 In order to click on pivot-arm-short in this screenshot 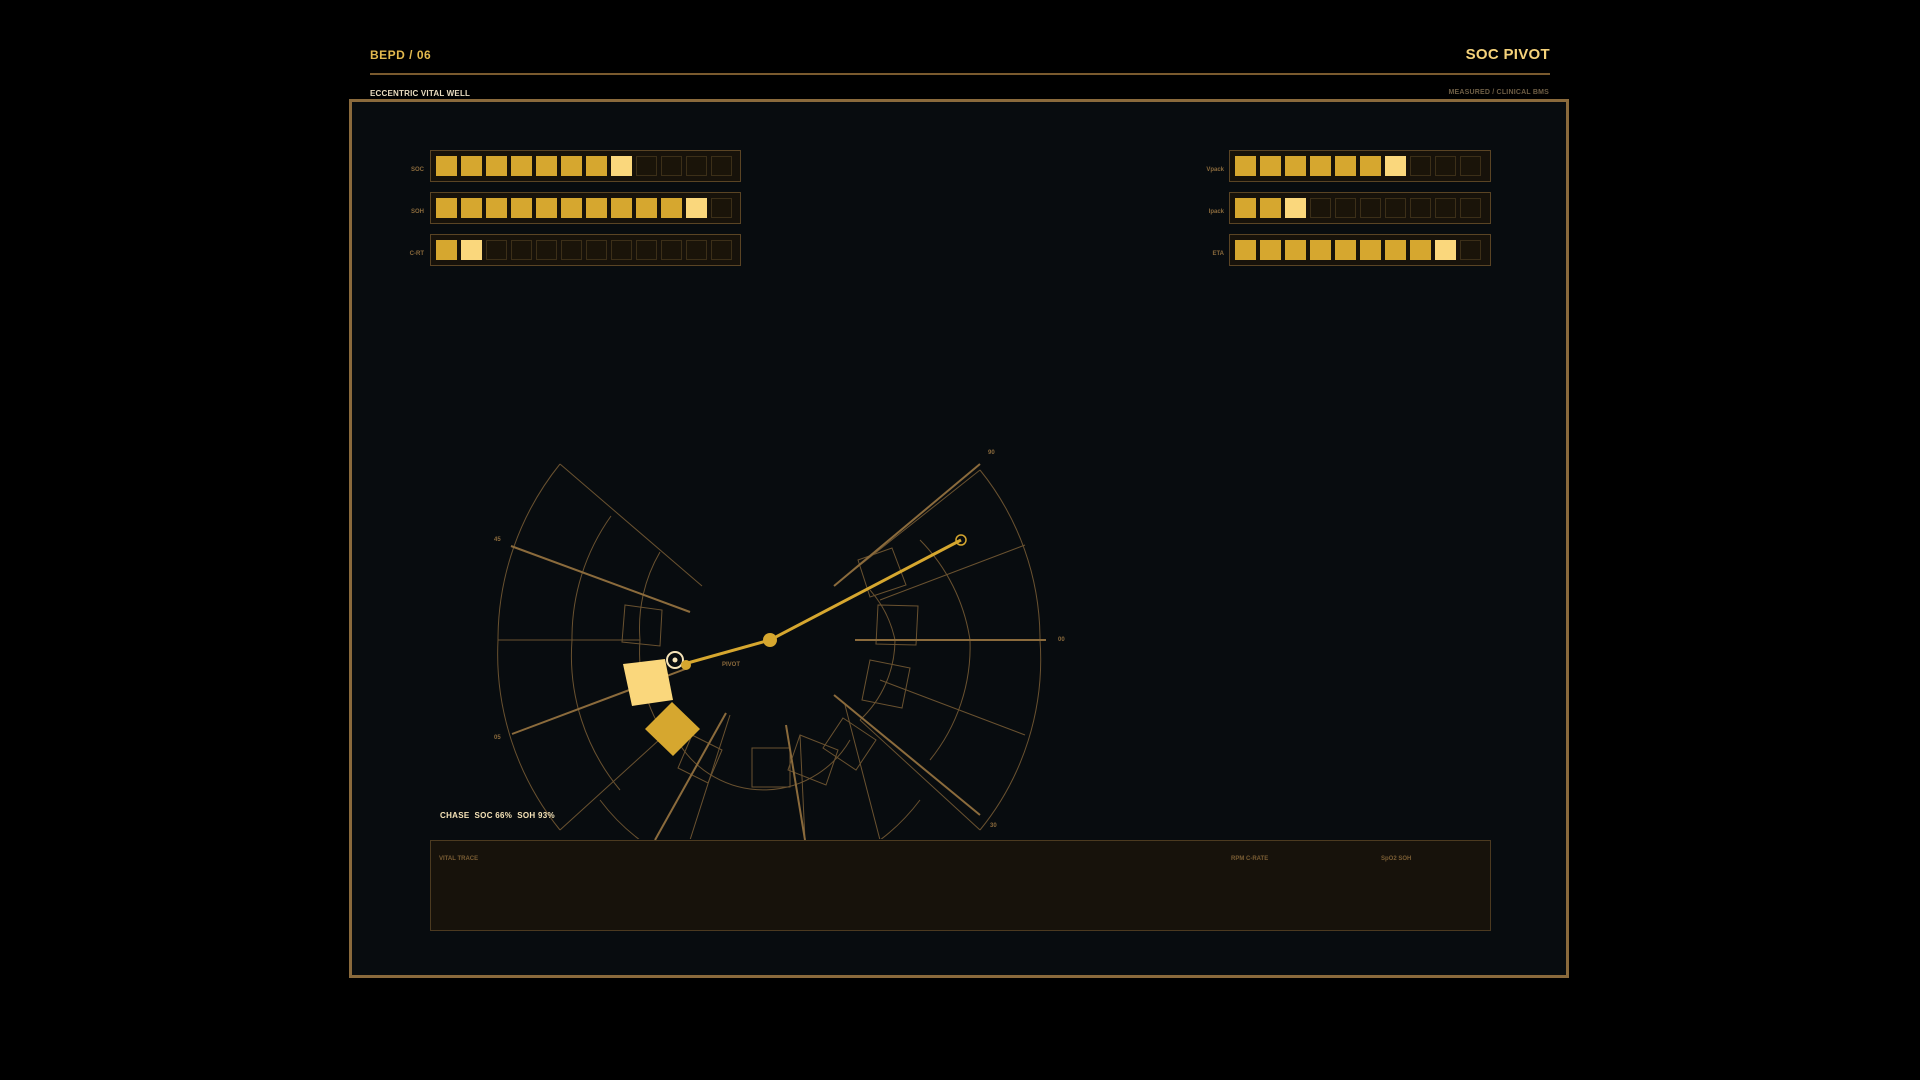, I will do `click(727, 652)`.